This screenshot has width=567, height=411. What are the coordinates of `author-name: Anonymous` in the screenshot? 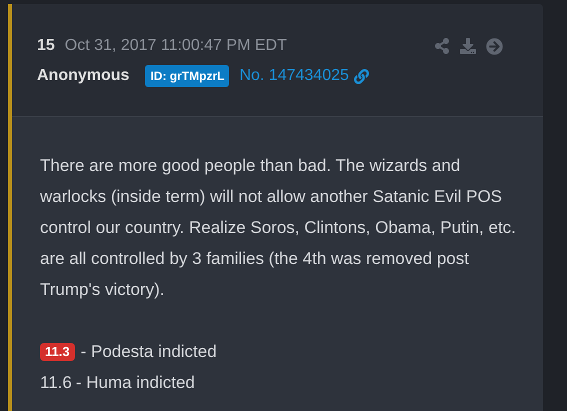 It's located at (83, 76).